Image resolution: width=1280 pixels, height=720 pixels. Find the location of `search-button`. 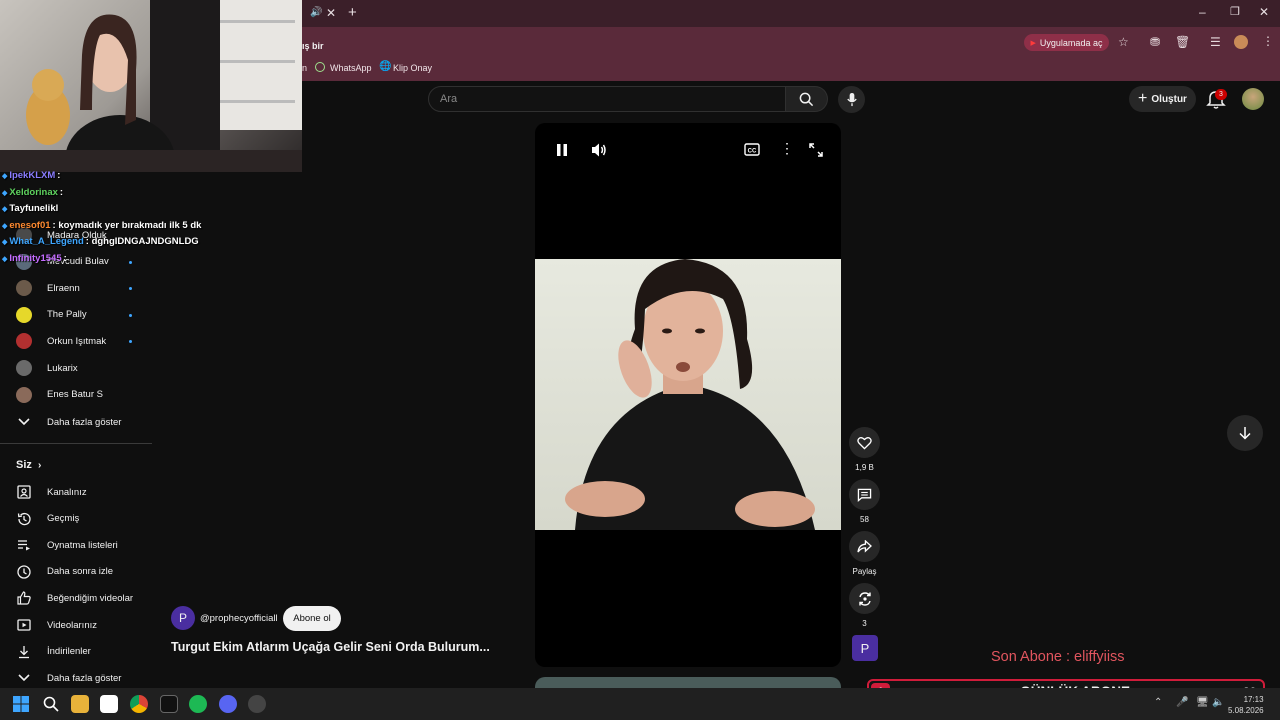

search-button is located at coordinates (807, 99).